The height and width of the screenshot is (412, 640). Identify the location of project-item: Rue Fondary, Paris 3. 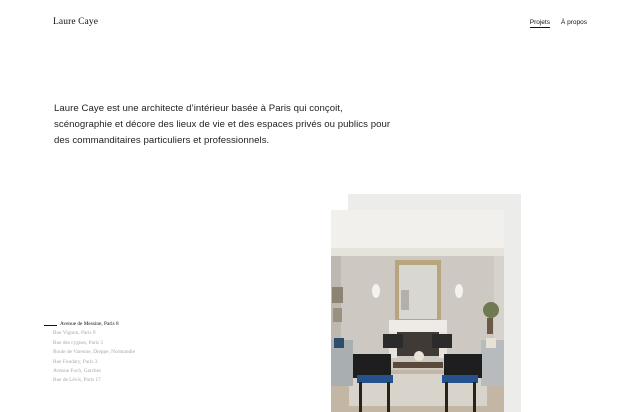
(89, 362).